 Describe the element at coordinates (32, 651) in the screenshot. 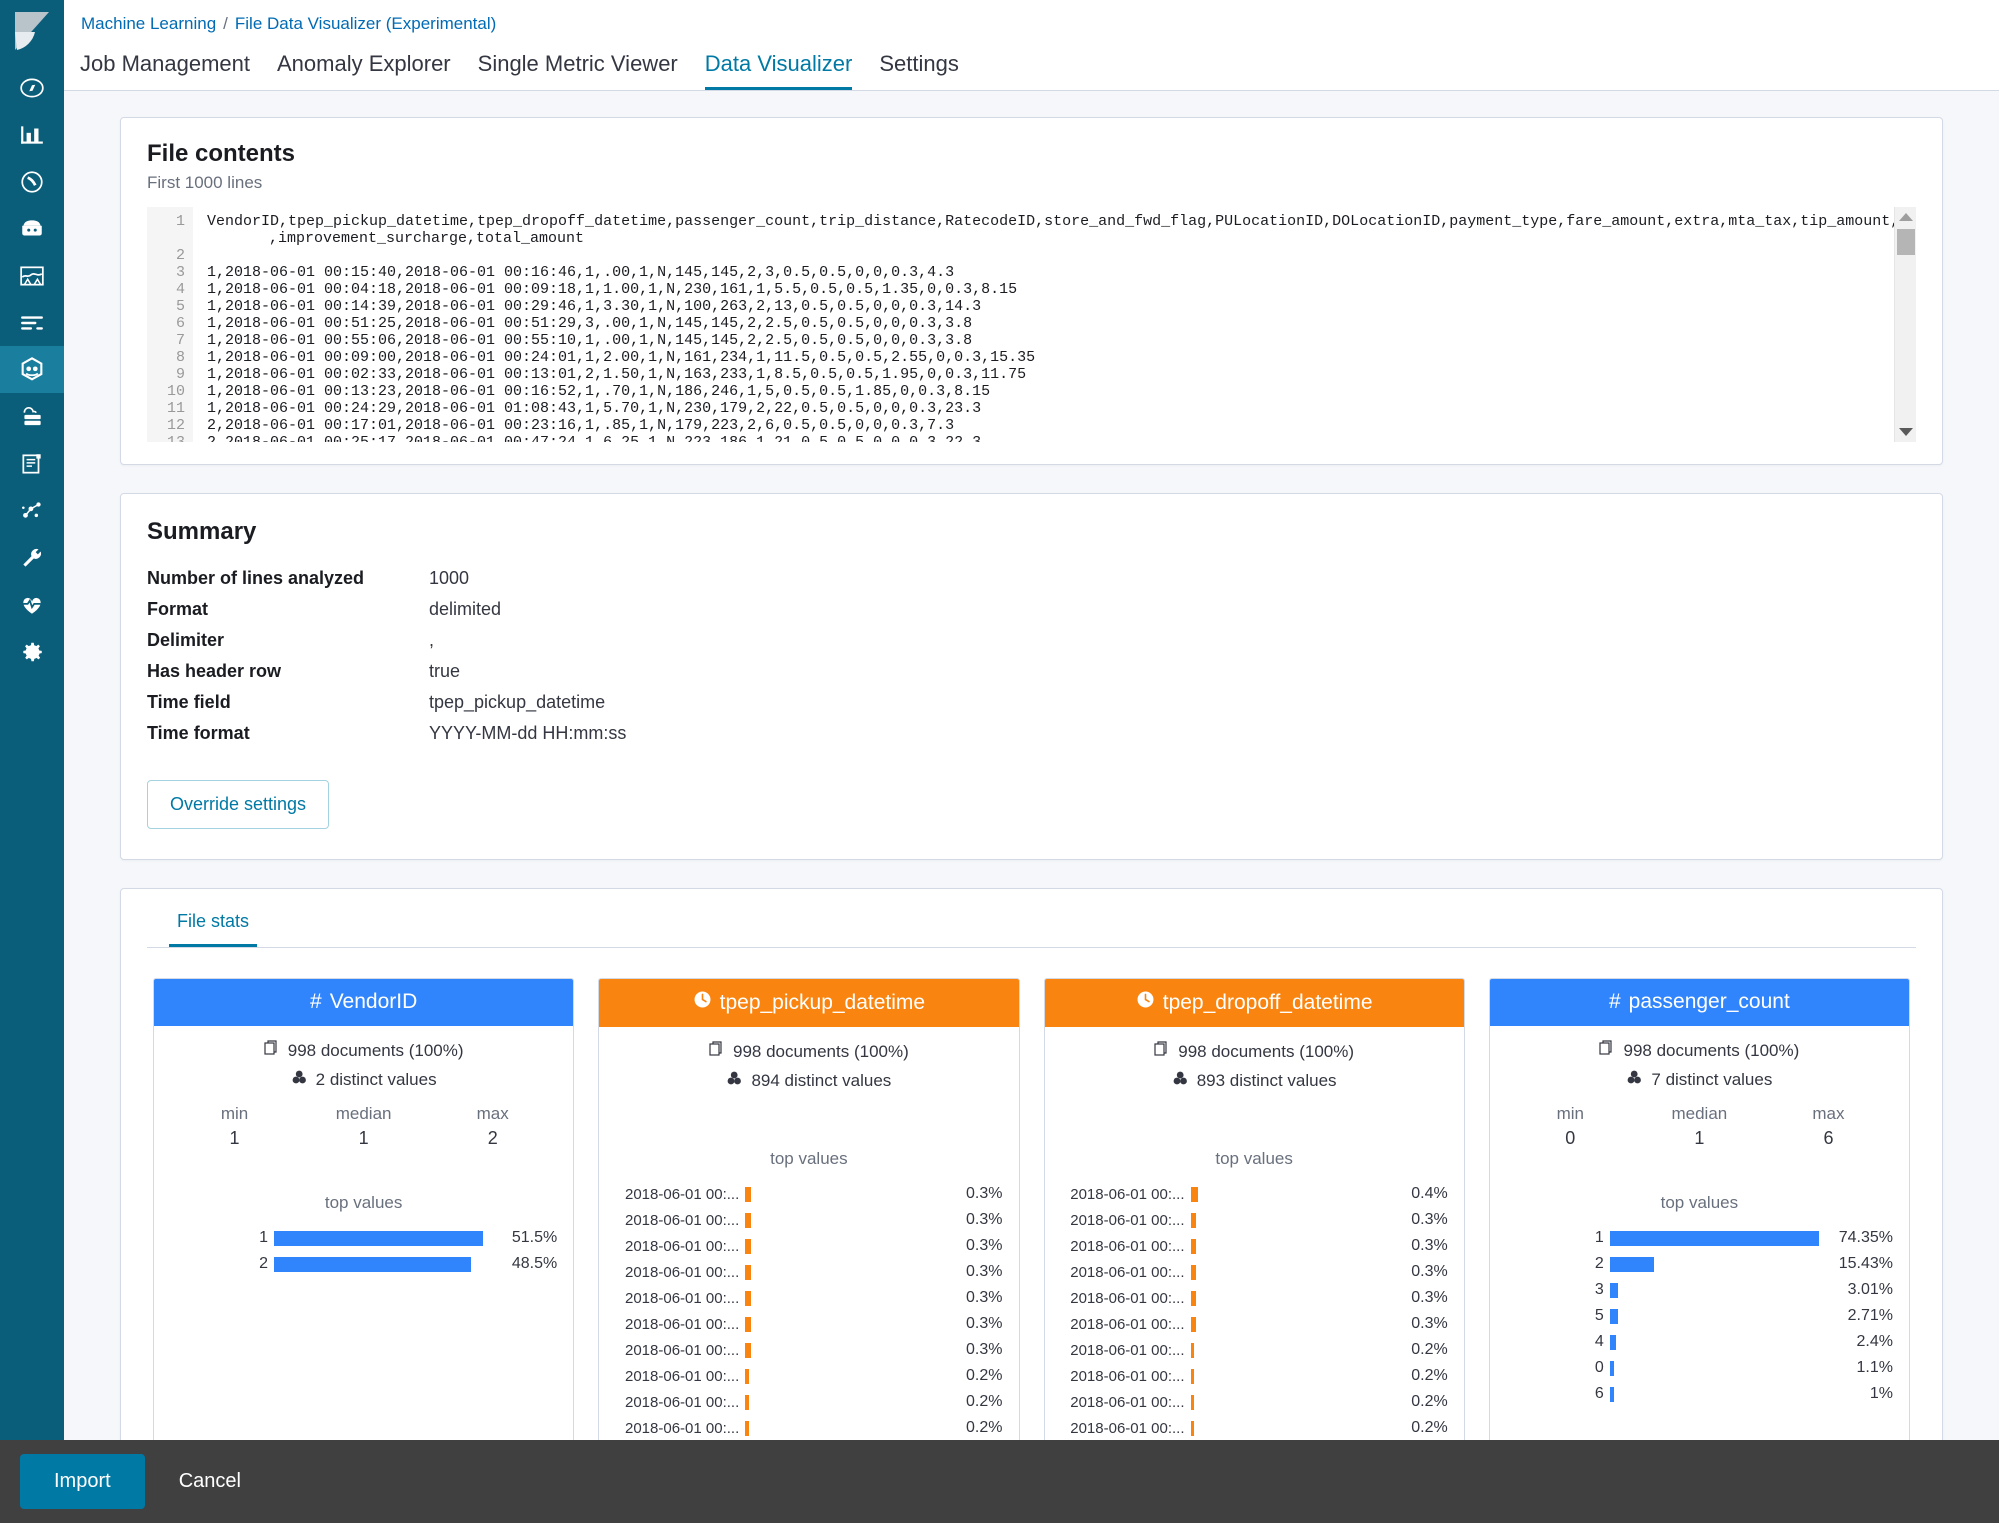

I see `sidebar-item-management` at that location.